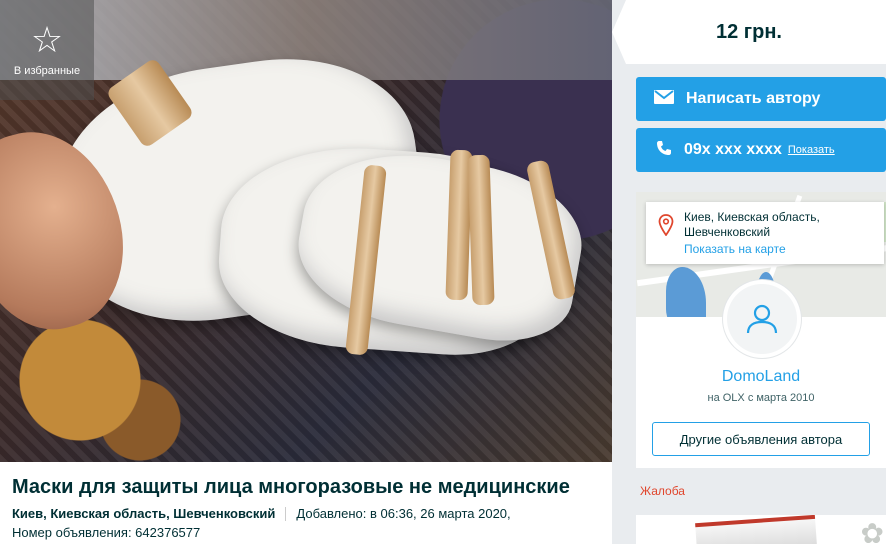 This screenshot has width=886, height=544. What do you see at coordinates (47, 40) in the screenshot?
I see `star-outline-icon: ☆` at bounding box center [47, 40].